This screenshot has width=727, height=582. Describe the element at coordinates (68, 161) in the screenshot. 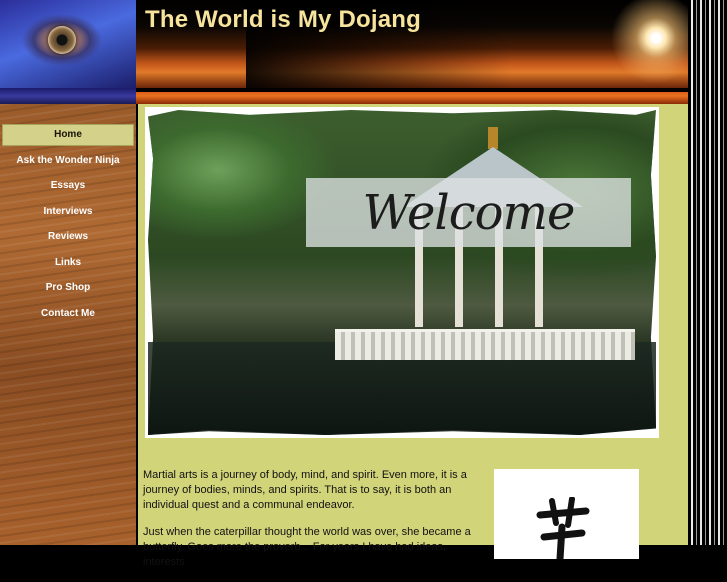

I see `nav-item-ask-the-wonder-ninja: Ask the Wonder Ninja` at that location.